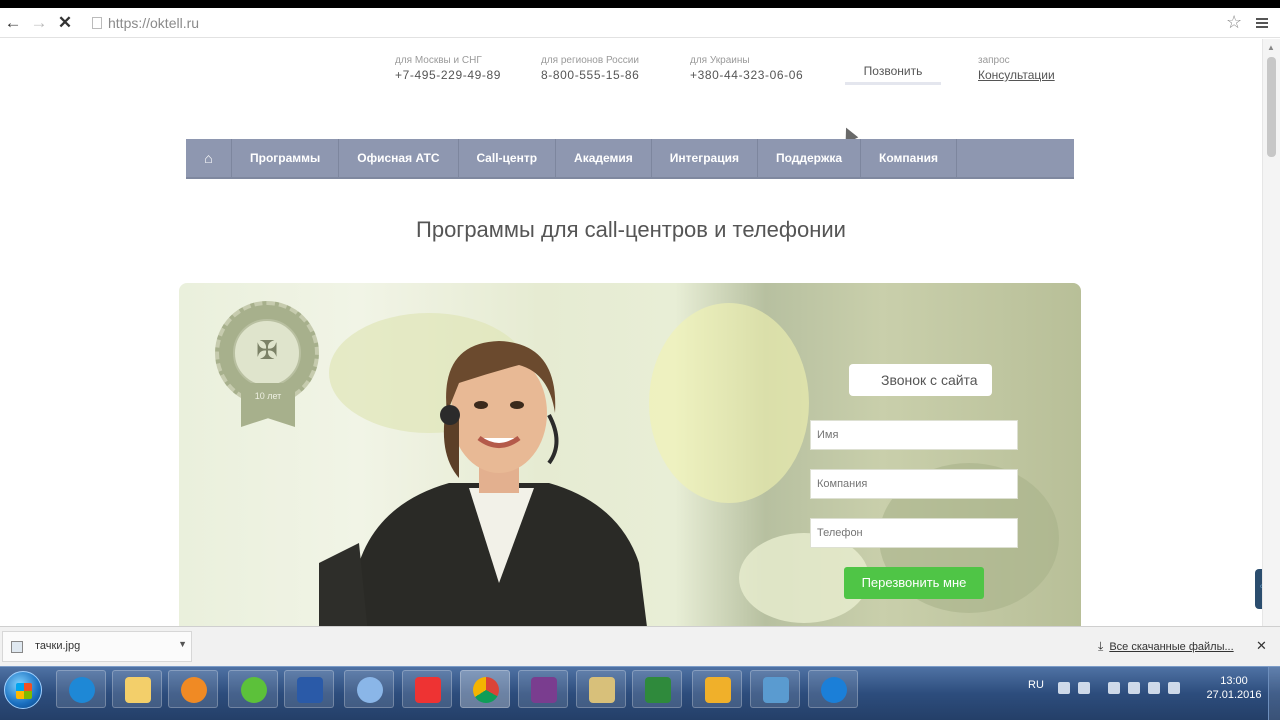 The height and width of the screenshot is (720, 1280). Describe the element at coordinates (914, 484) in the screenshot. I see `company-field` at that location.